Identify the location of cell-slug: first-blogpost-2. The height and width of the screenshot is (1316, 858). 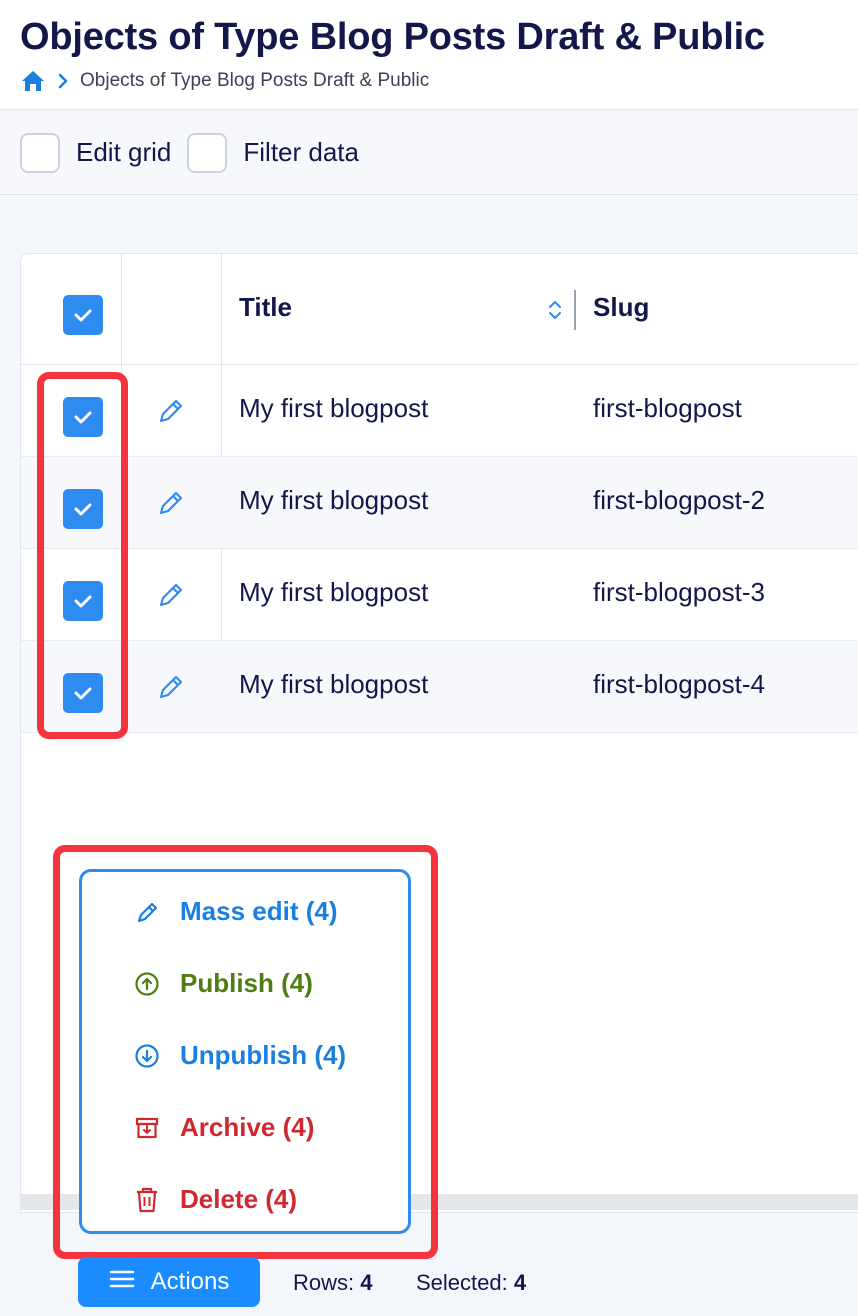
(679, 500).